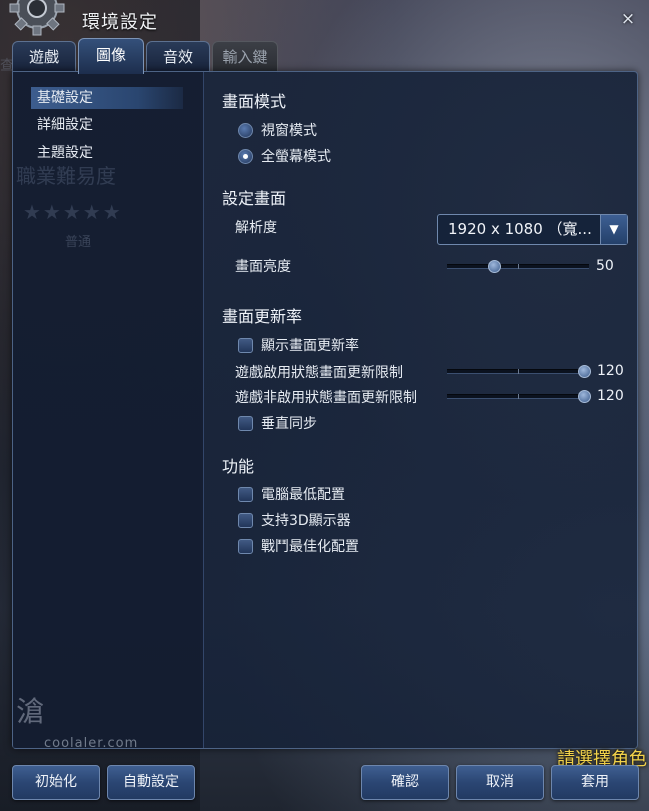 This screenshot has width=649, height=811. I want to click on active-limit-value: 120, so click(610, 371).